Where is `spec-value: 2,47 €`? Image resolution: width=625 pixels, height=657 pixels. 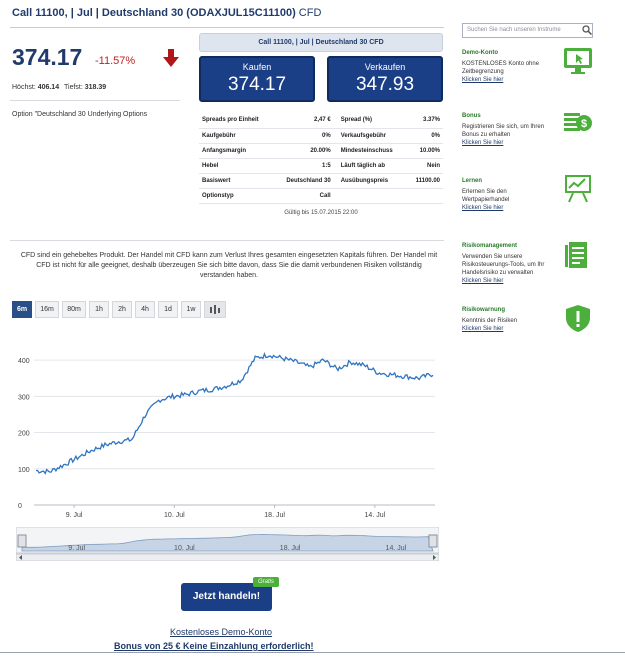
spec-value: 2,47 € is located at coordinates (303, 121).